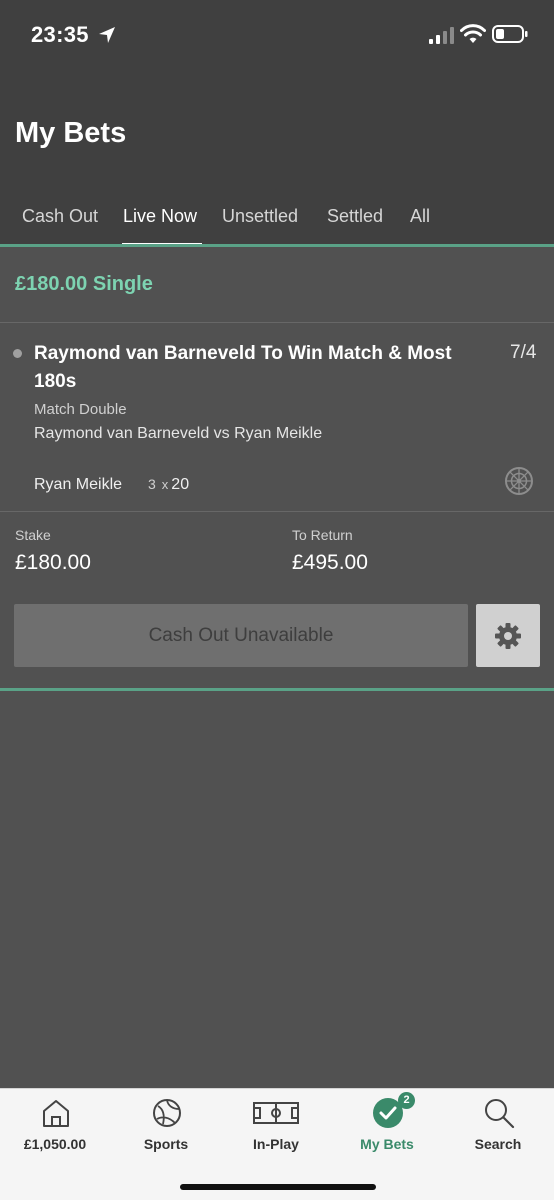 This screenshot has height=1200, width=554. Describe the element at coordinates (167, 1113) in the screenshot. I see `football-icon` at that location.